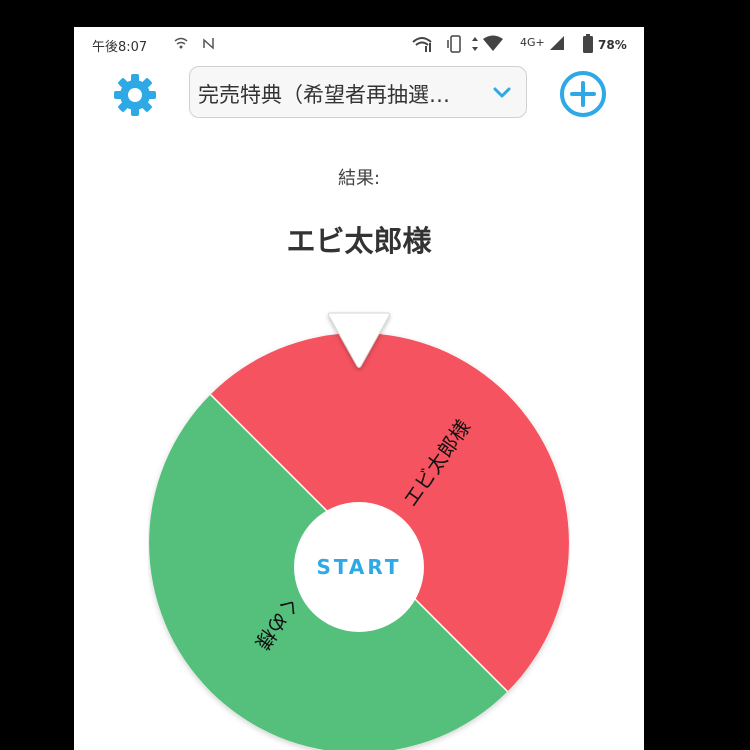  I want to click on start-button: START, so click(359, 567).